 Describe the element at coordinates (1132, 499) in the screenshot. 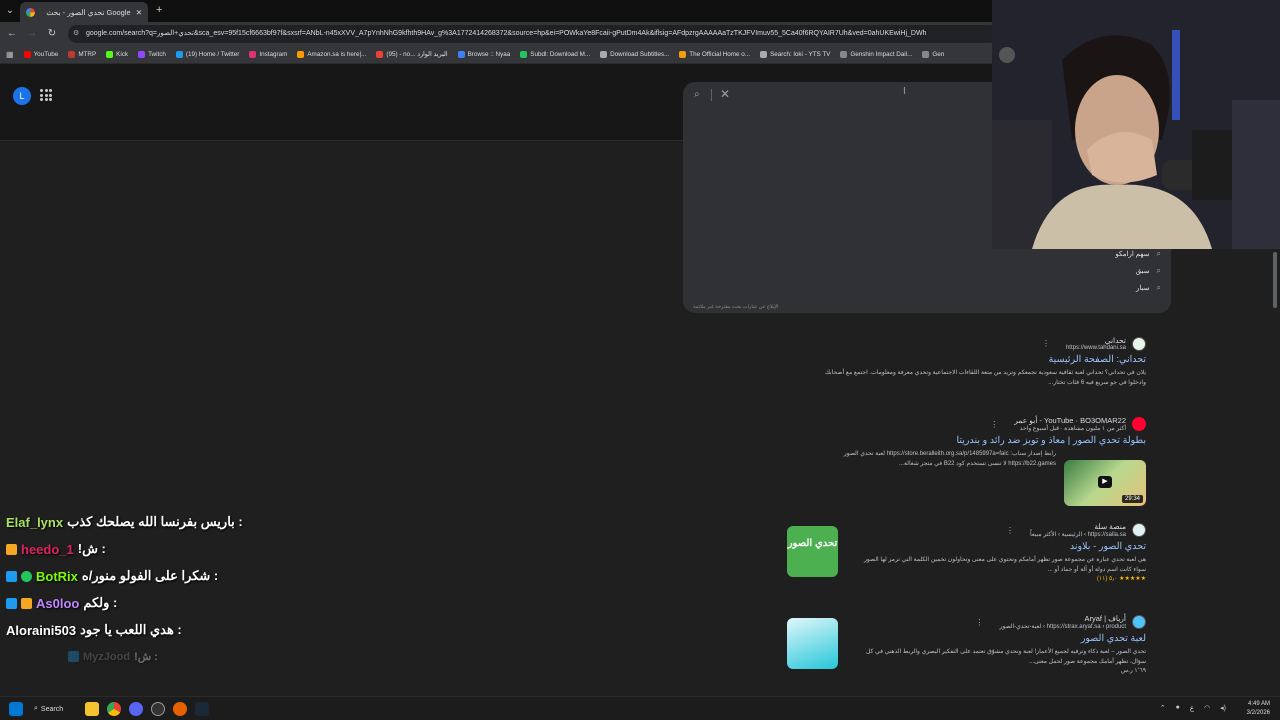

I see `video-duration: 29:34` at that location.